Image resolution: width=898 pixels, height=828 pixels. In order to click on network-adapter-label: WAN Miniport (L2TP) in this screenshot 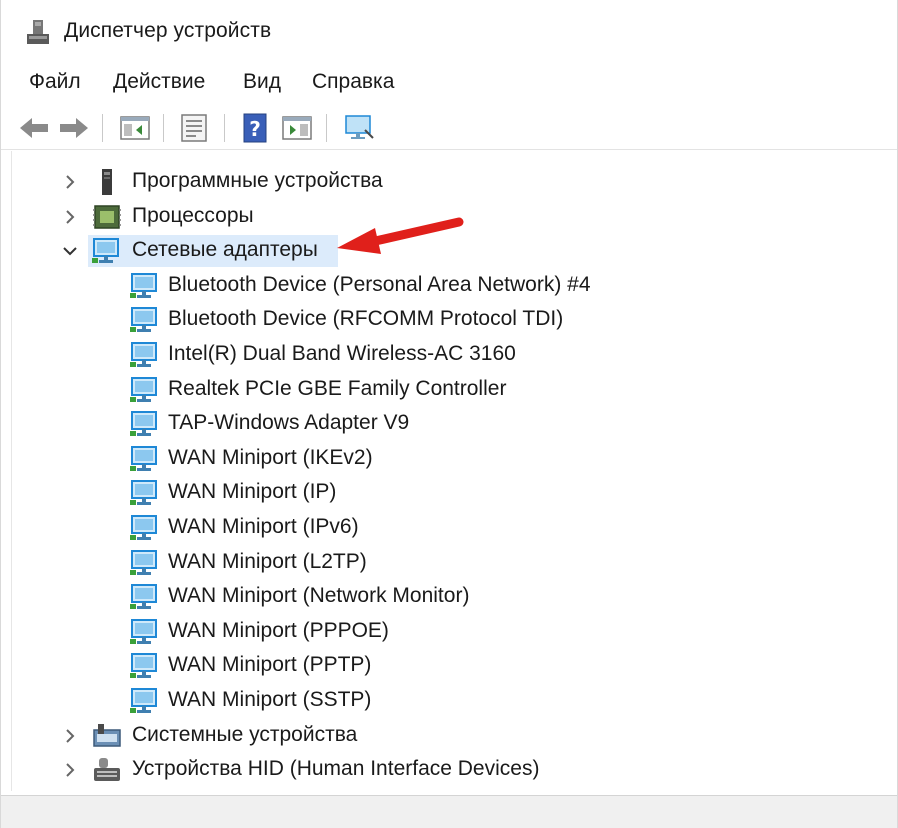, I will do `click(267, 561)`.